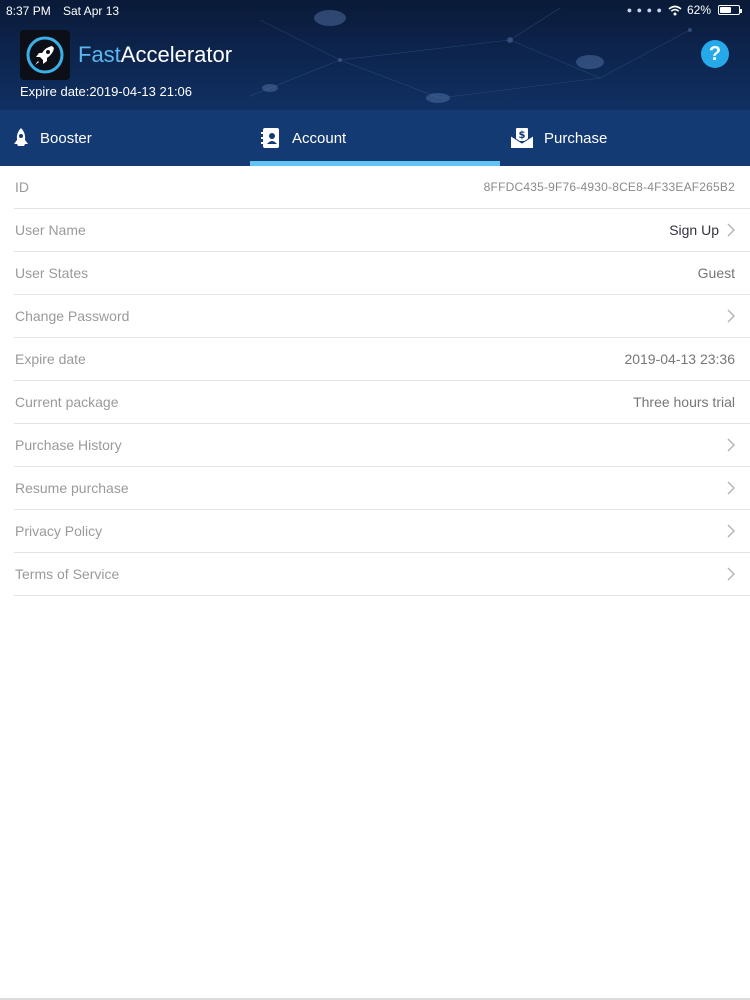 This screenshot has height=1000, width=750. Describe the element at coordinates (382, 488) in the screenshot. I see `row-resume-purchase: Resume purchase` at that location.